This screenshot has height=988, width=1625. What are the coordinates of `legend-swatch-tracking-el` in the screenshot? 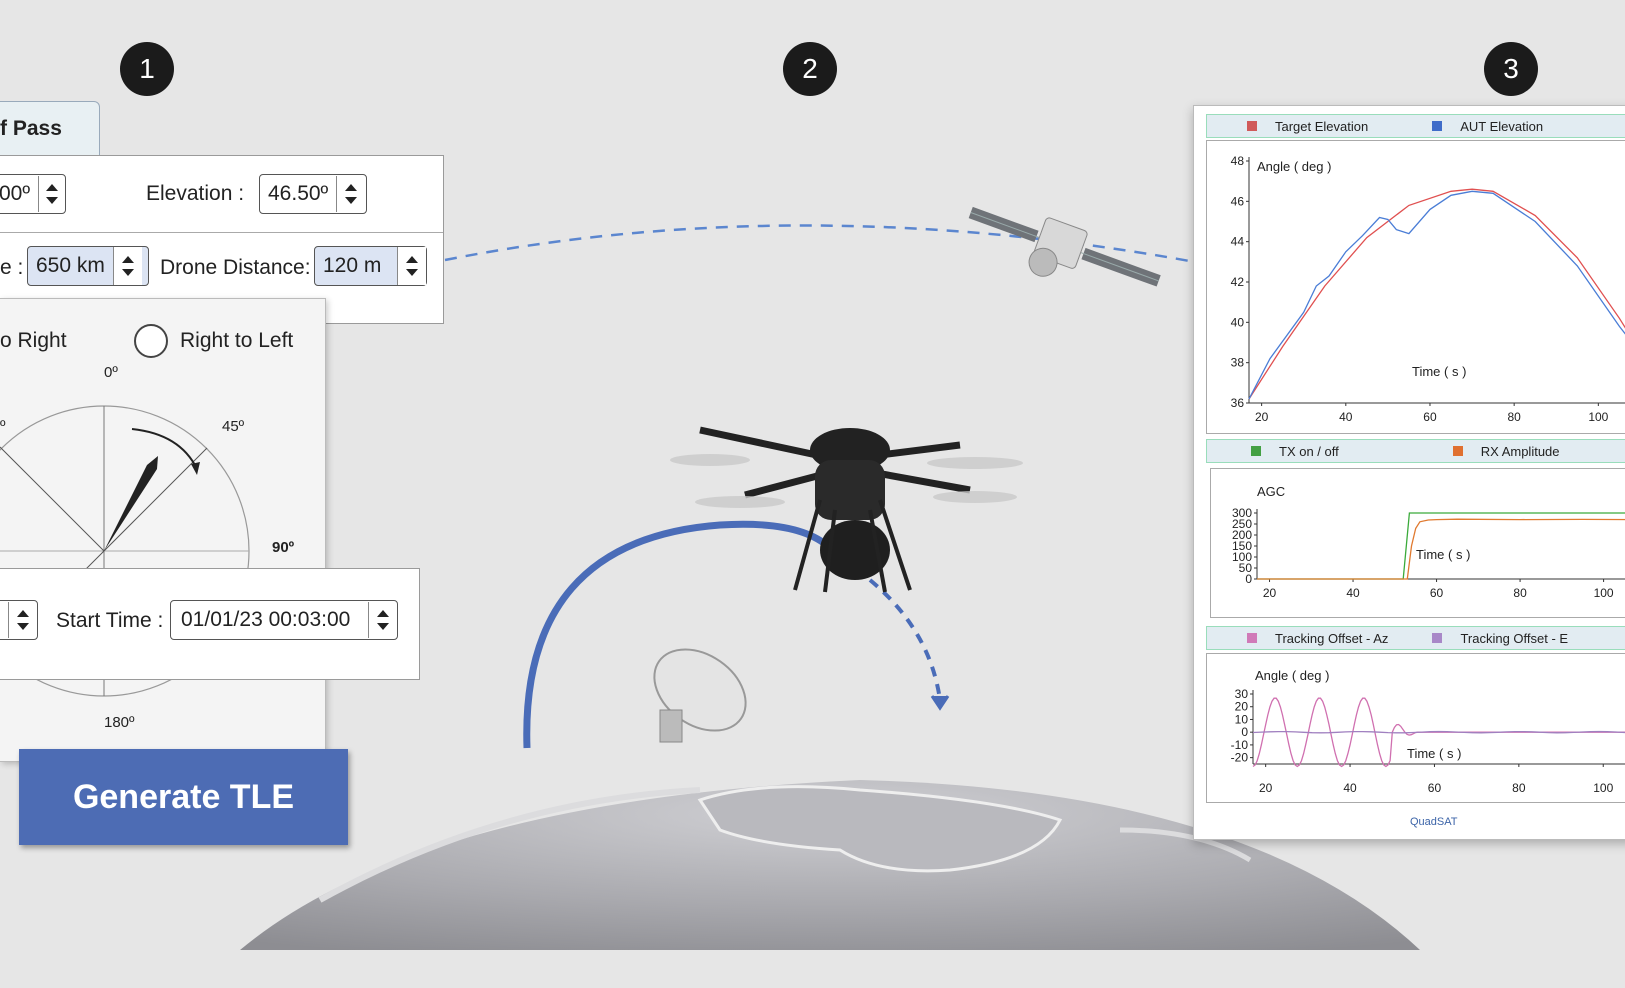 It's located at (1437, 638).